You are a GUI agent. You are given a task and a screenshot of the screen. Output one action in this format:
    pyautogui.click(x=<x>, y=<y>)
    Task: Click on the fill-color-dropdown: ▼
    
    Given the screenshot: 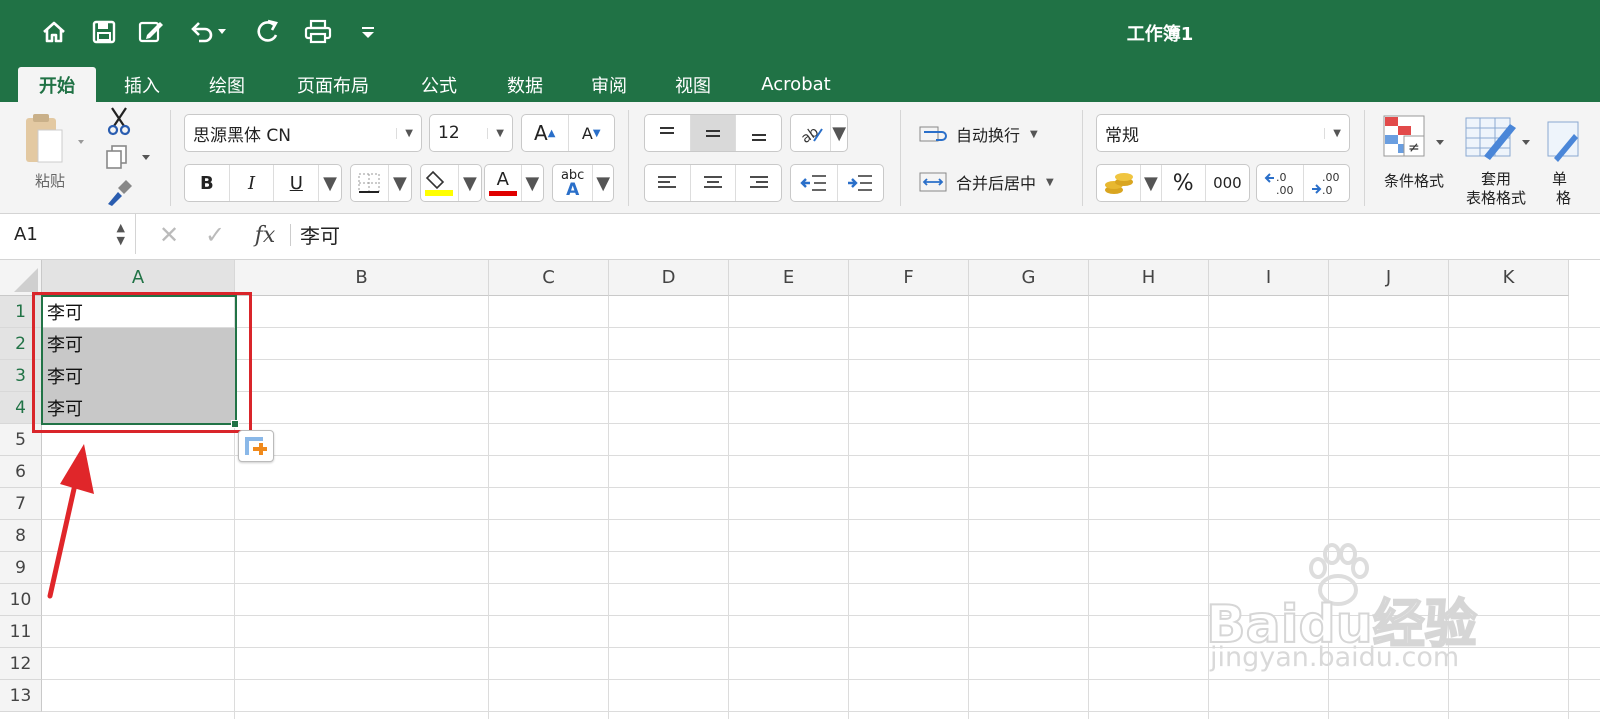 What is the action you would take?
    pyautogui.click(x=470, y=183)
    